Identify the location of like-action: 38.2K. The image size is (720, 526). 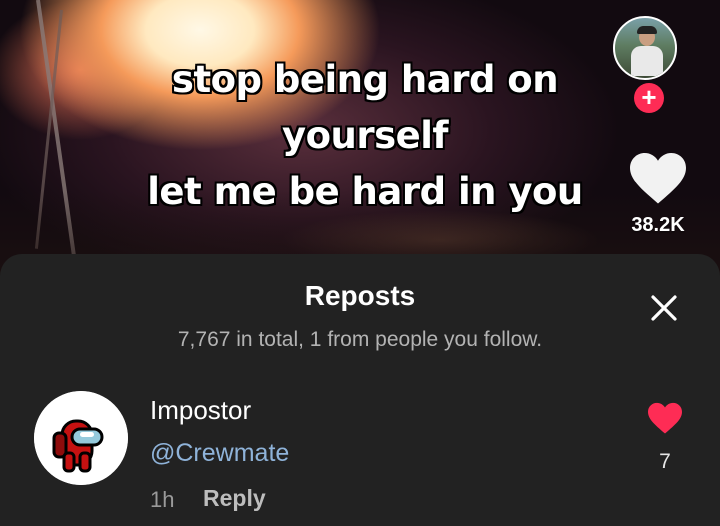
(658, 193).